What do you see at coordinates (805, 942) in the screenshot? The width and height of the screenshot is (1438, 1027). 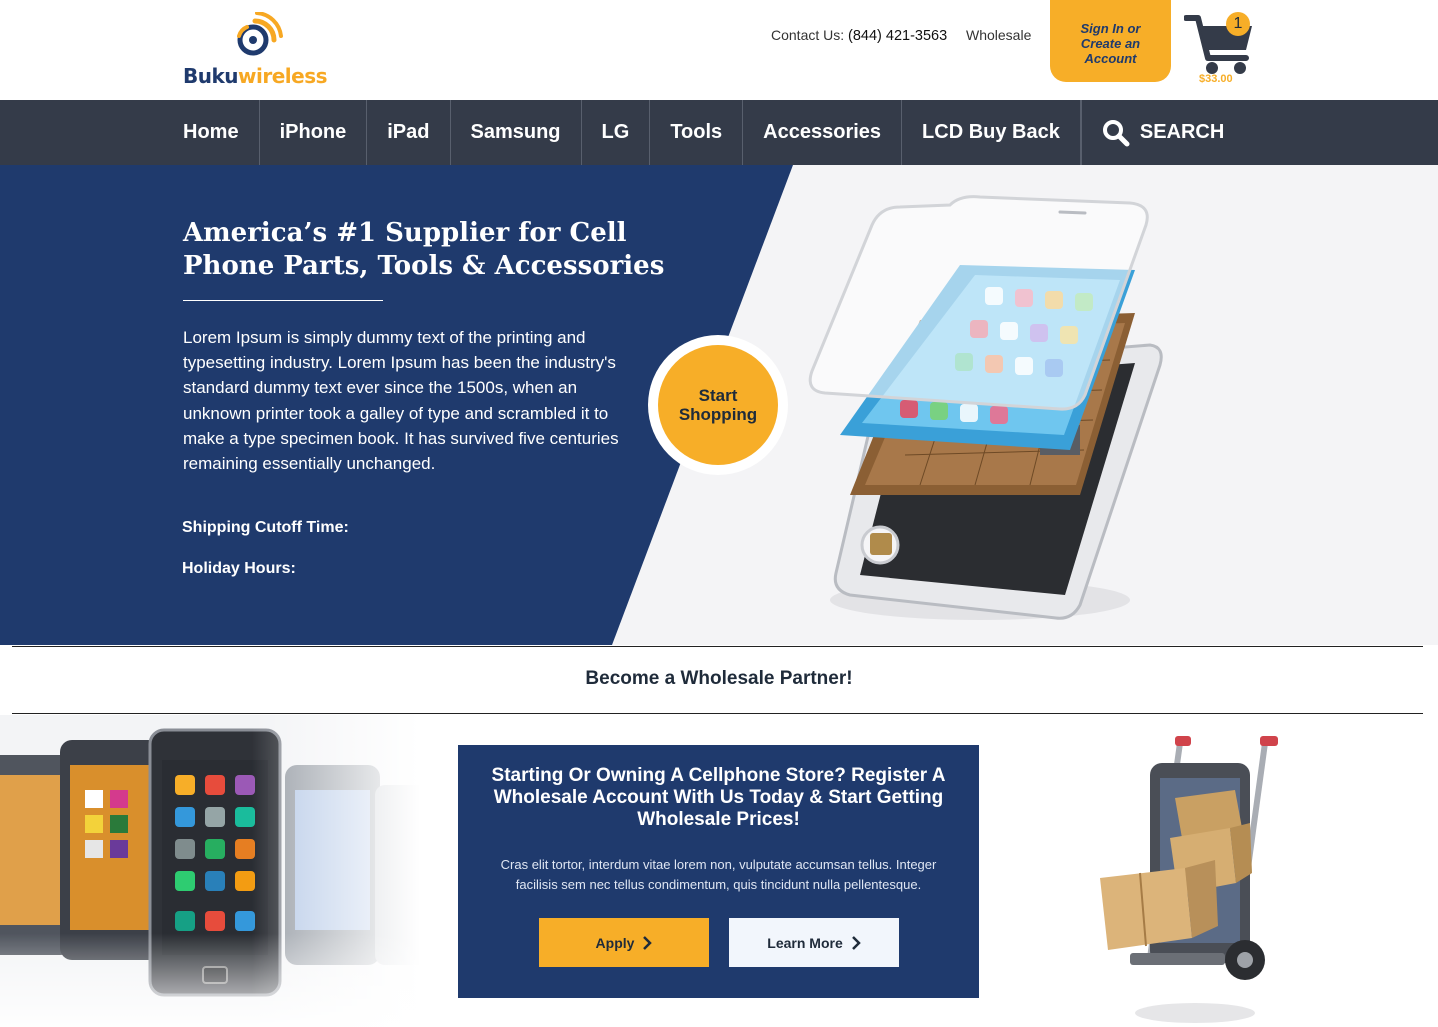 I see `learn-more-label: Learn More` at bounding box center [805, 942].